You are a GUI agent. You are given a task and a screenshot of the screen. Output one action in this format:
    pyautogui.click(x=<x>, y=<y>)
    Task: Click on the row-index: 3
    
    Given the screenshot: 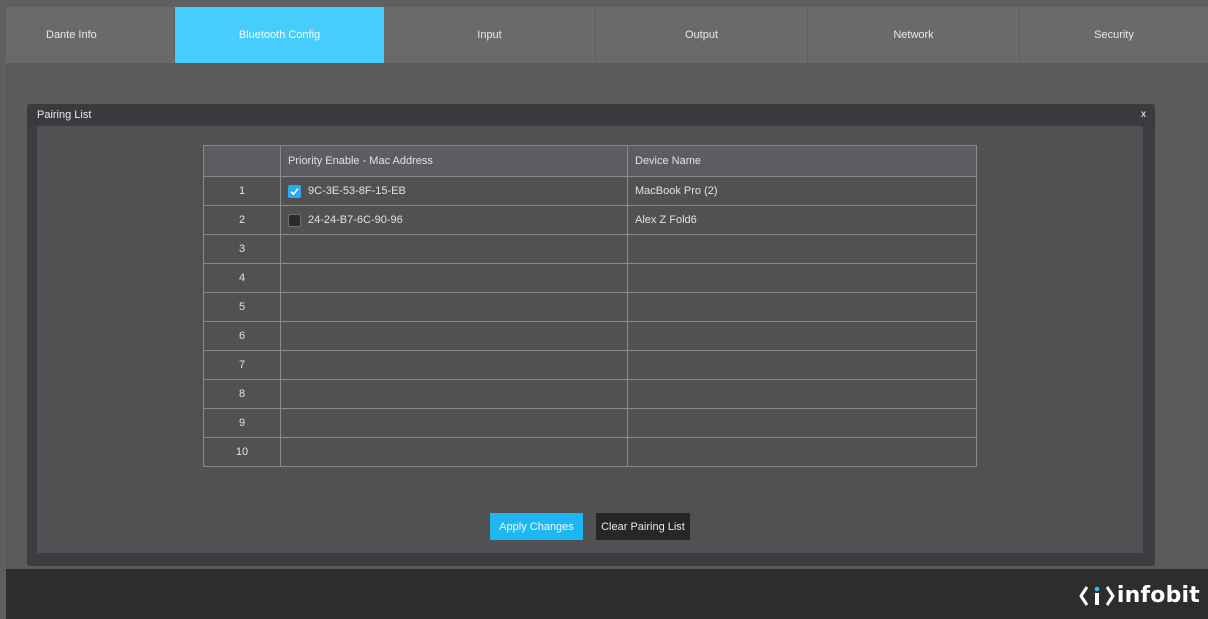 What is the action you would take?
    pyautogui.click(x=242, y=249)
    